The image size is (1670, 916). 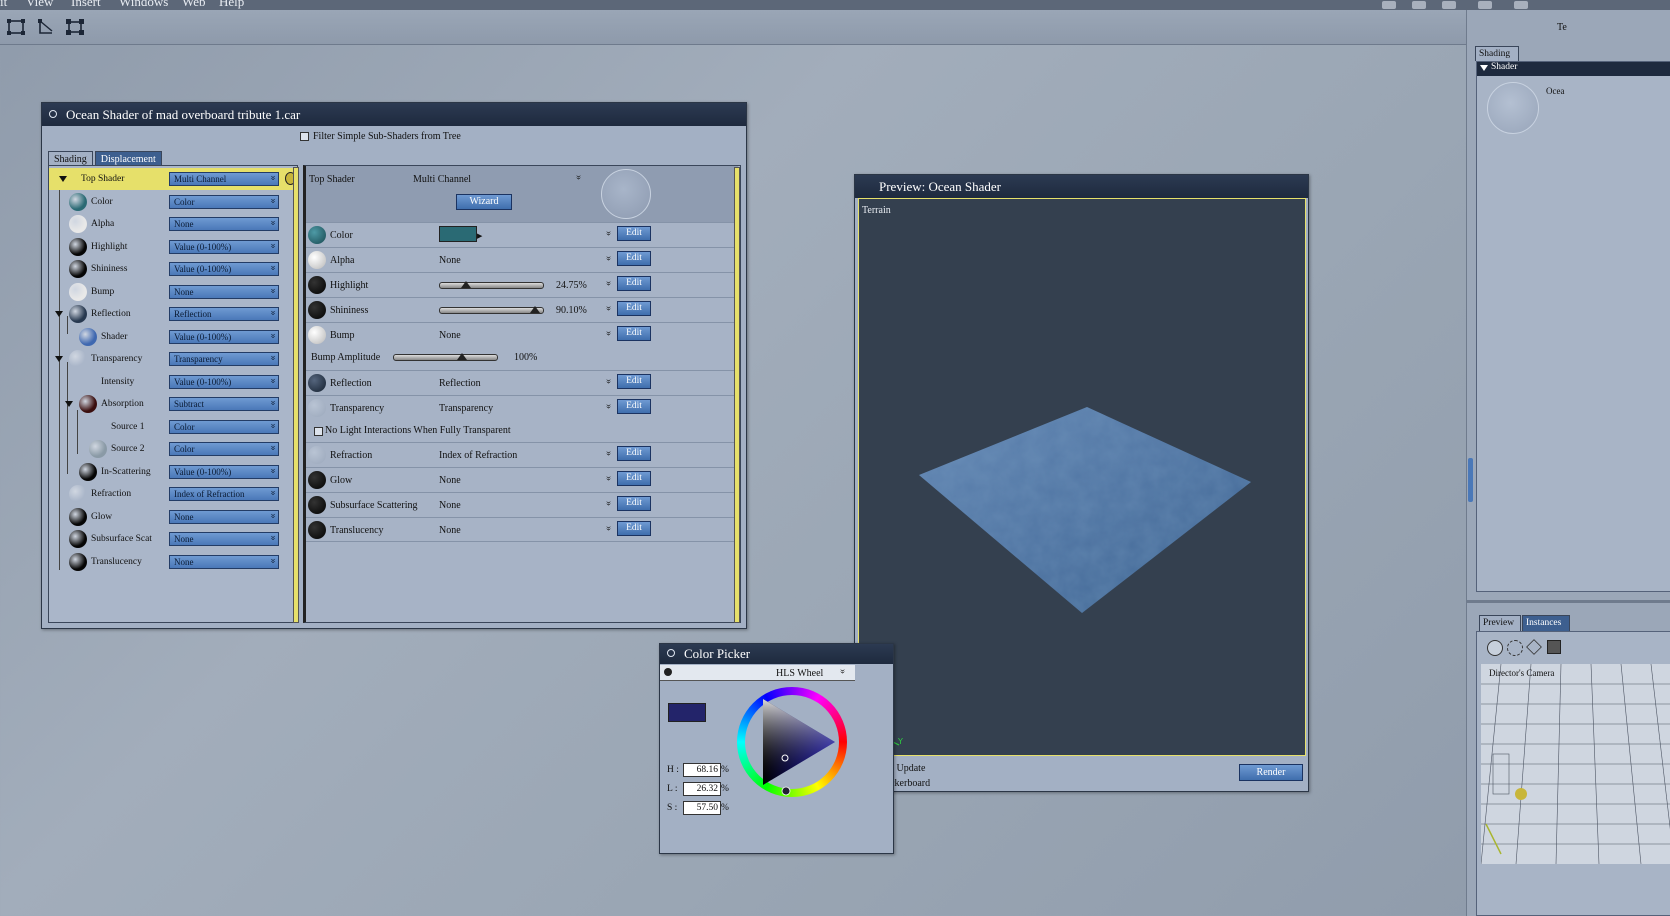 What do you see at coordinates (16, 27) in the screenshot?
I see `select-tool-icon` at bounding box center [16, 27].